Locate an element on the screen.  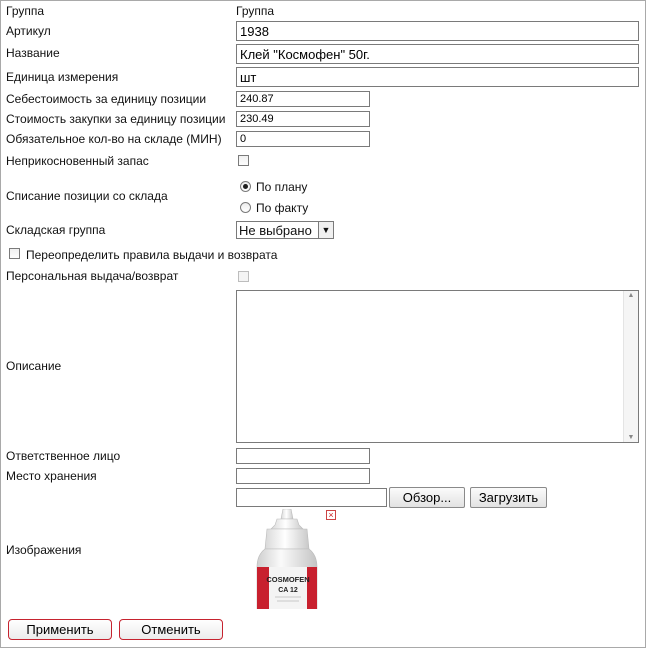
min-stock-input is located at coordinates (303, 139).